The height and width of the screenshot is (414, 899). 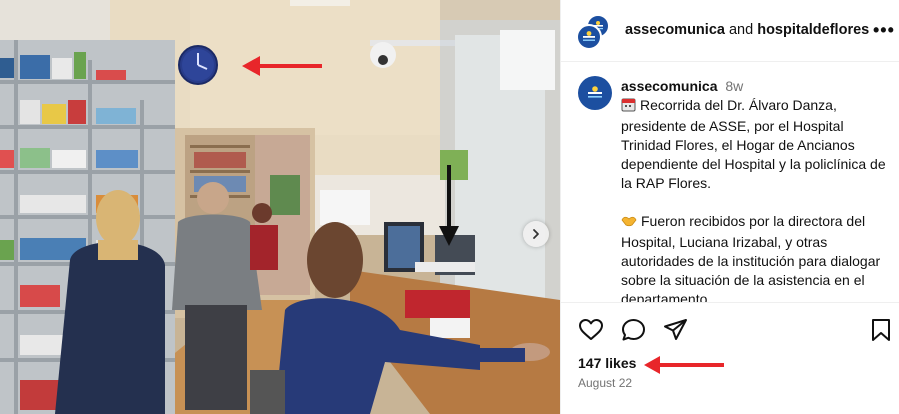 I want to click on post-time-ago: 8w, so click(x=734, y=86).